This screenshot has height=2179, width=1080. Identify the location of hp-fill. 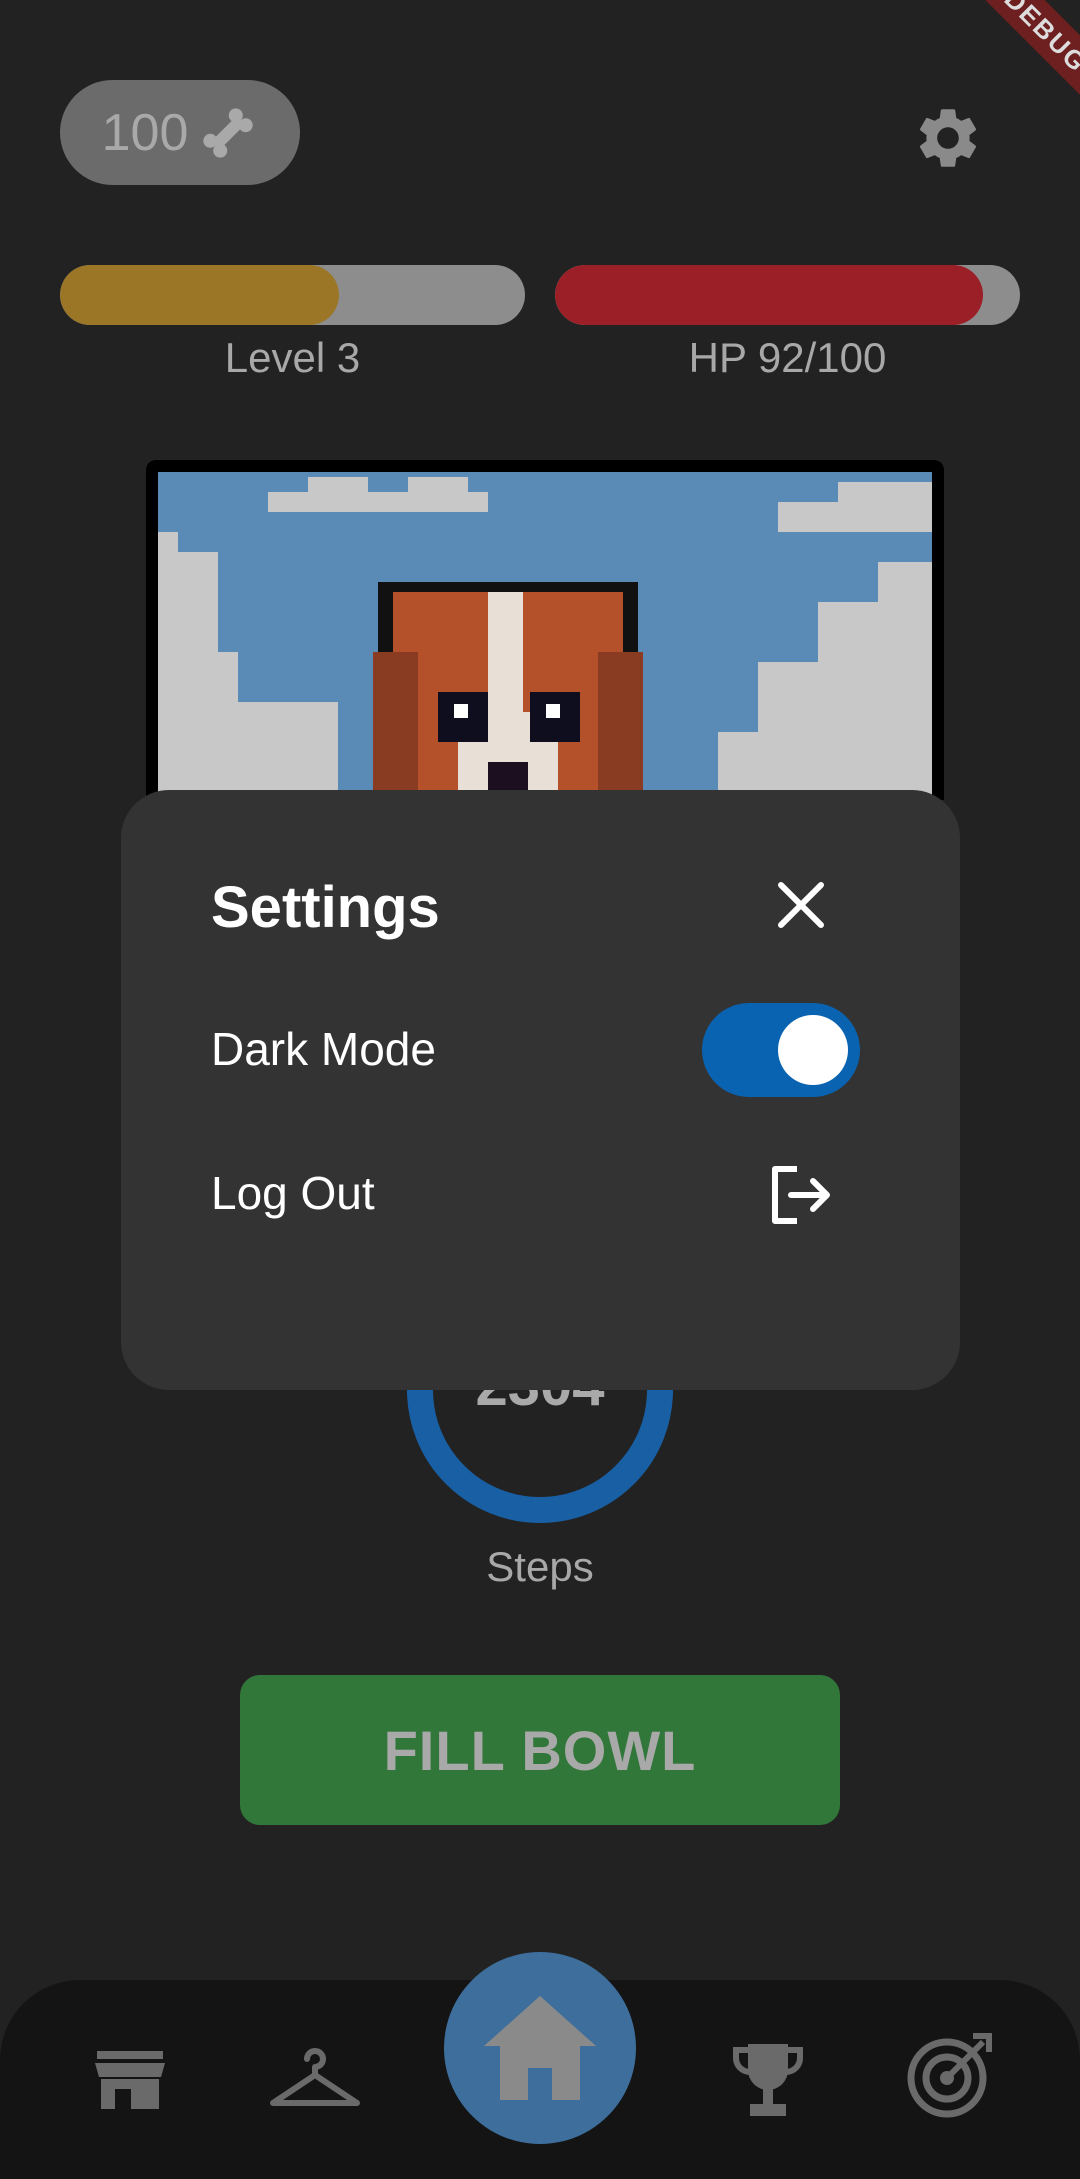
(769, 295).